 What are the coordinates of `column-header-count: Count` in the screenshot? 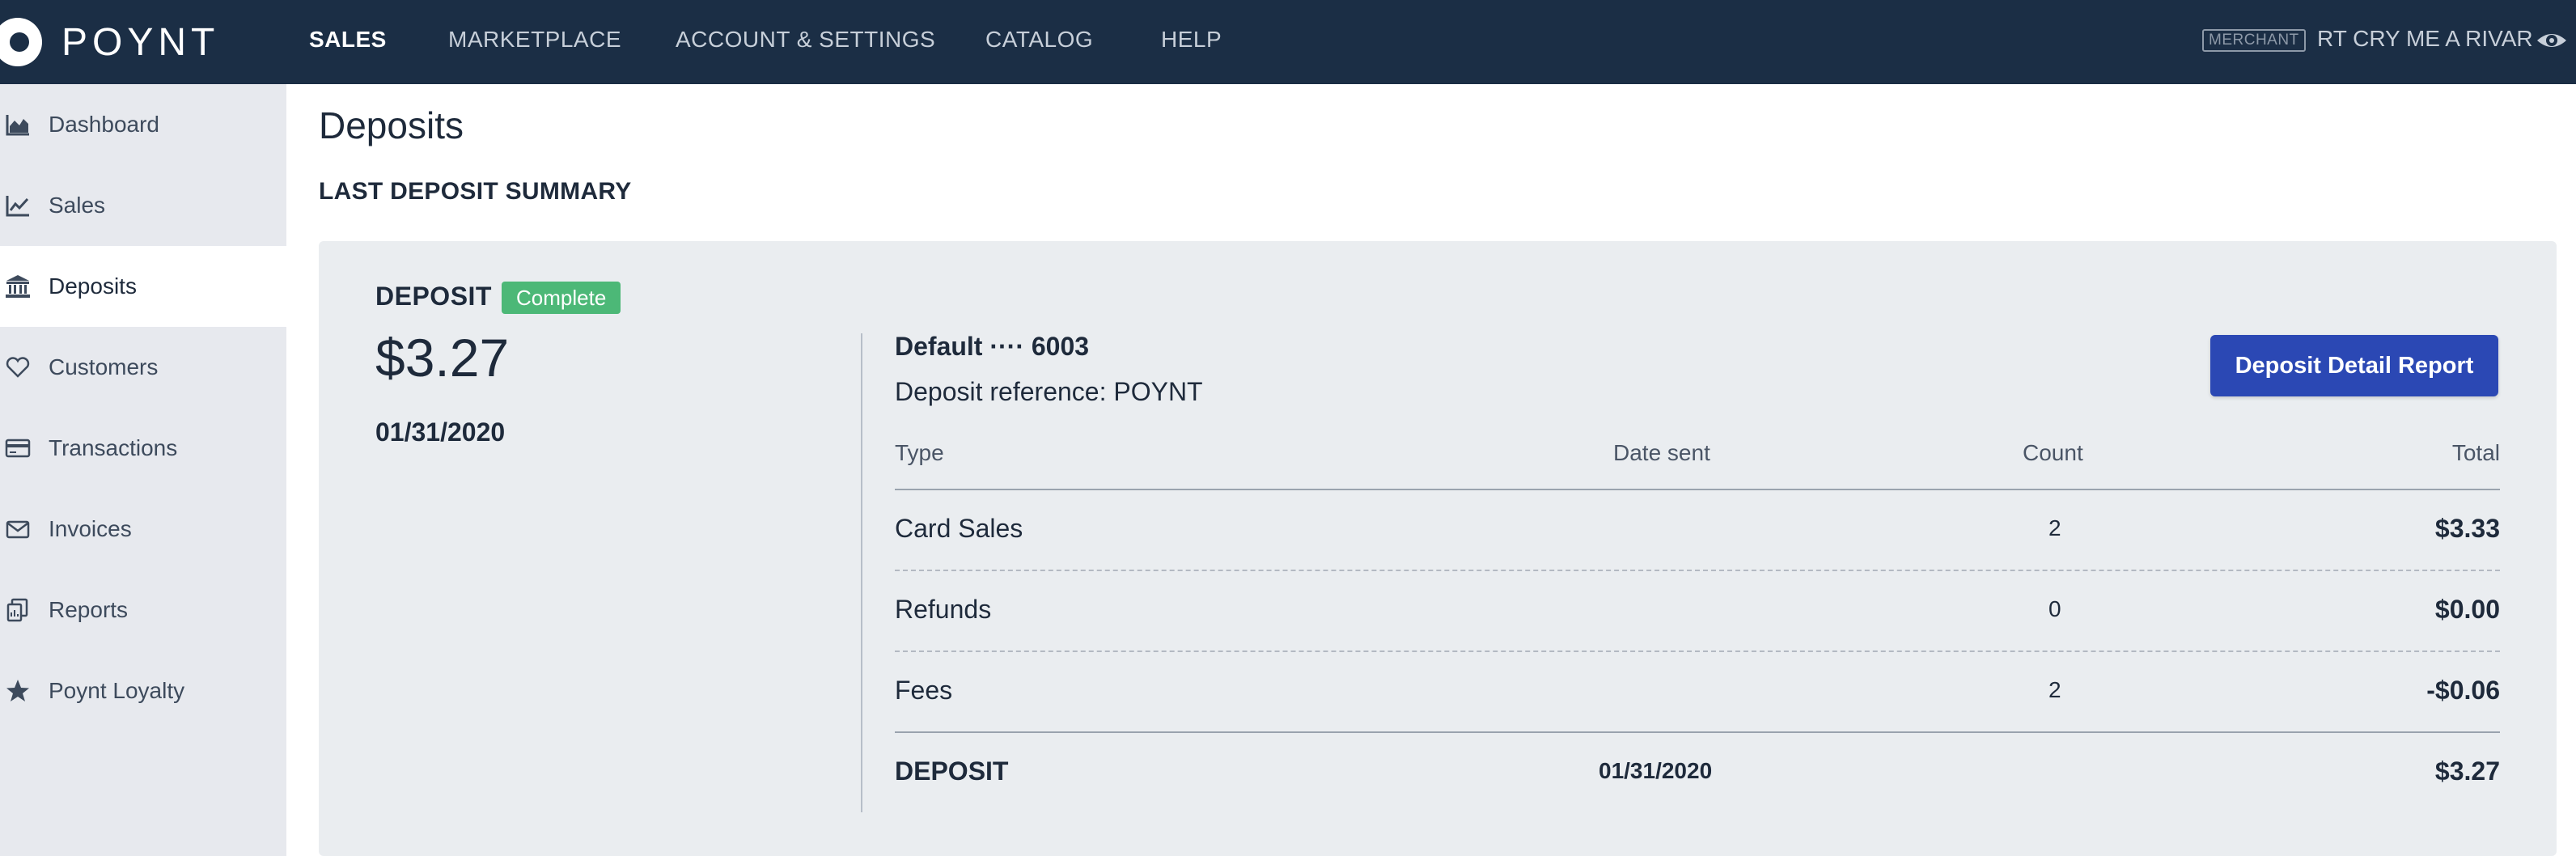 It's located at (2053, 453).